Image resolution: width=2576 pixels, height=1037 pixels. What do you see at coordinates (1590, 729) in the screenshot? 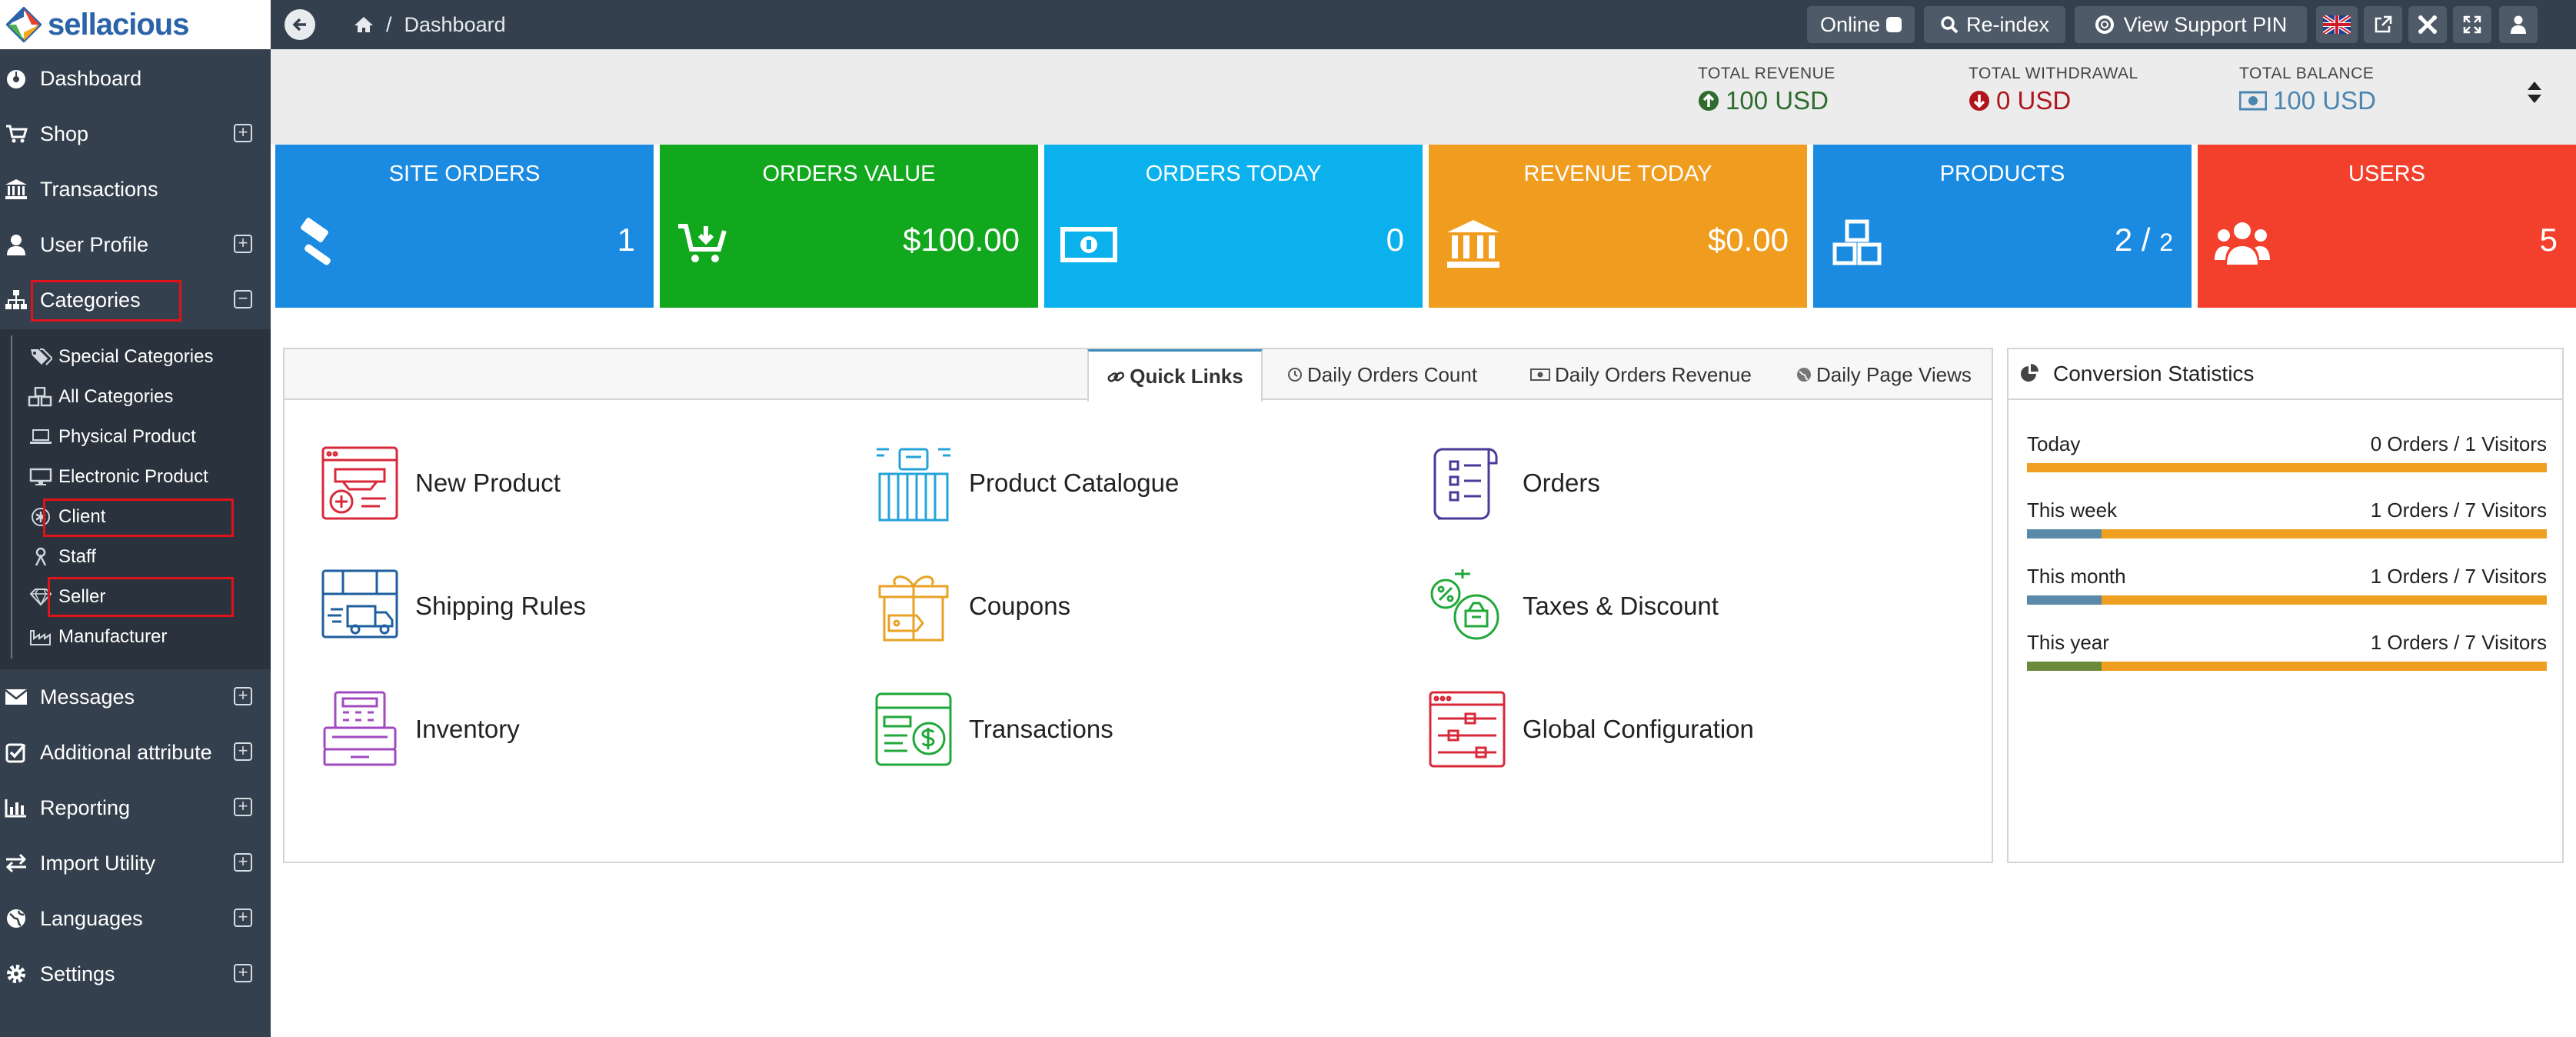
I see `quick-link-global-configuration: Global Configuration` at bounding box center [1590, 729].